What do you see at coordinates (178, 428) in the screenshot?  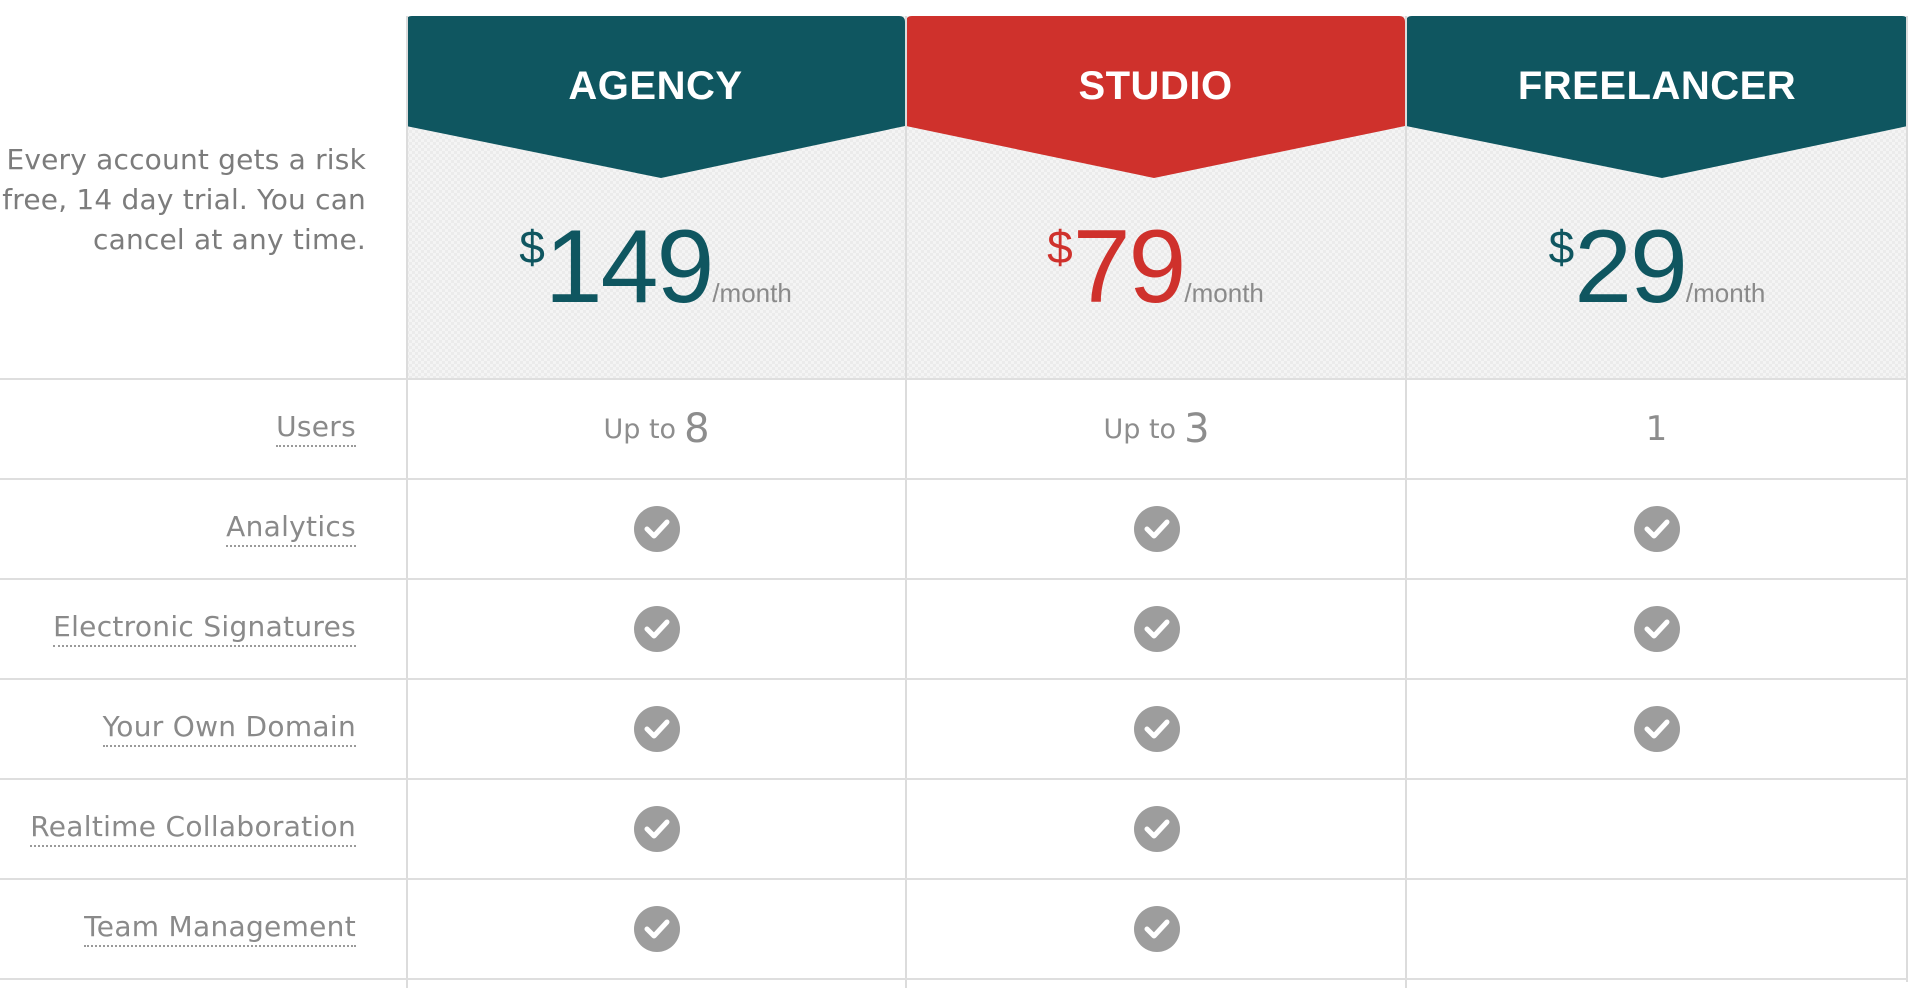 I see `feature-label-users: Users` at bounding box center [178, 428].